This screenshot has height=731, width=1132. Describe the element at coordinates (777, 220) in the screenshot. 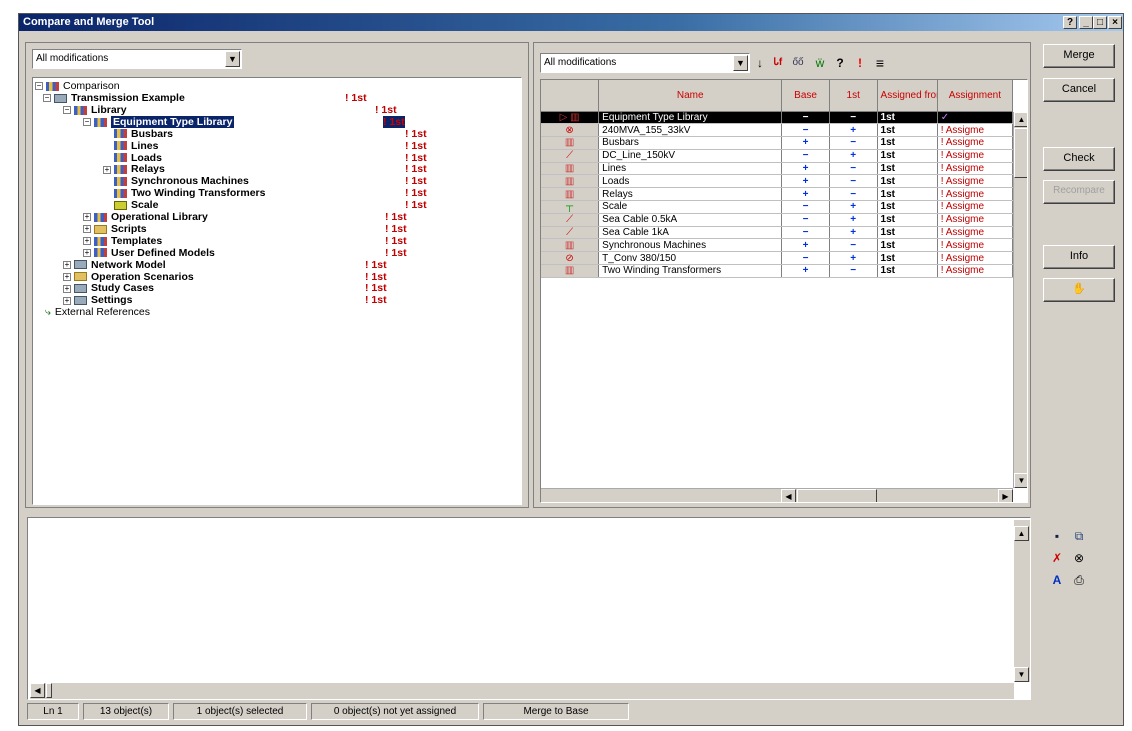

I see `table-row: ⟋ Sea Cable 0.5kA − +1st! Assigme` at that location.